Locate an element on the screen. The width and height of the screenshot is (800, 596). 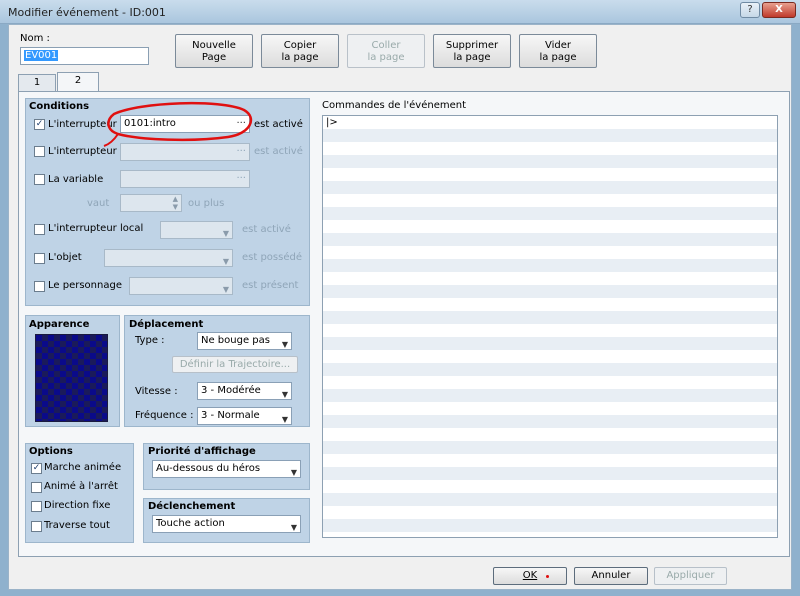
item-select: ▼ is located at coordinates (168, 258).